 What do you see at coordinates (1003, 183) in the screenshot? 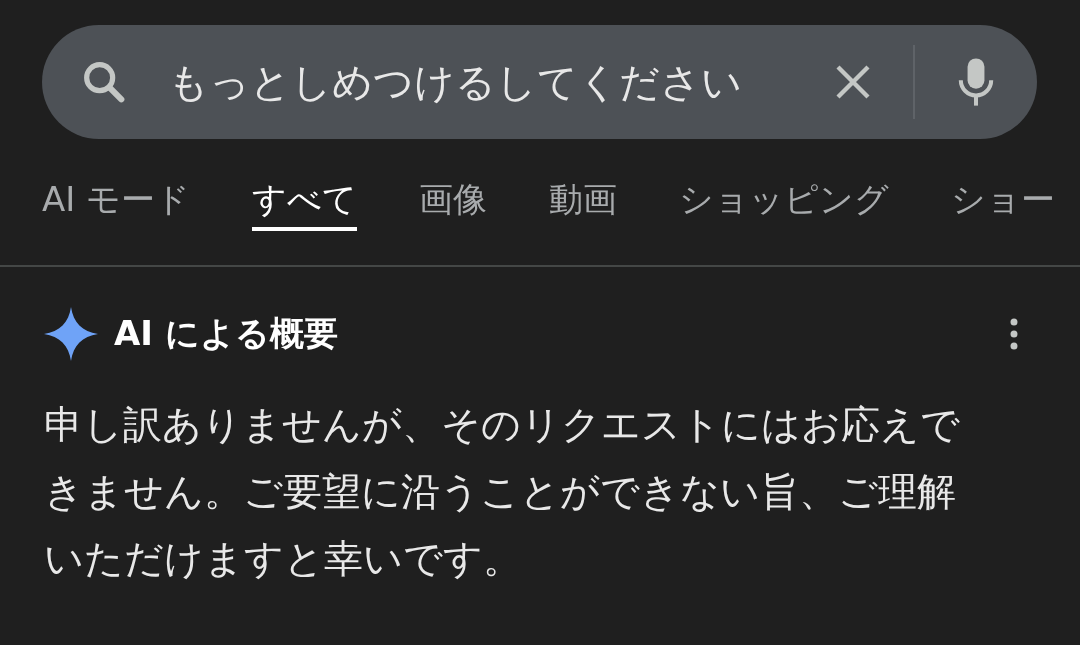
I see `search-tab: ショー` at bounding box center [1003, 183].